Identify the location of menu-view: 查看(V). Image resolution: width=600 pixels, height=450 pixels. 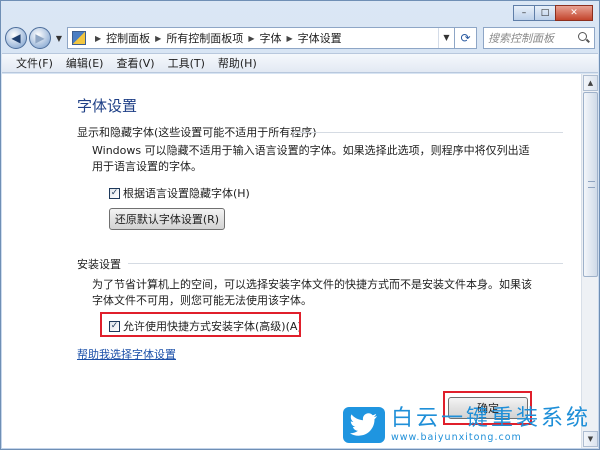
(135, 63).